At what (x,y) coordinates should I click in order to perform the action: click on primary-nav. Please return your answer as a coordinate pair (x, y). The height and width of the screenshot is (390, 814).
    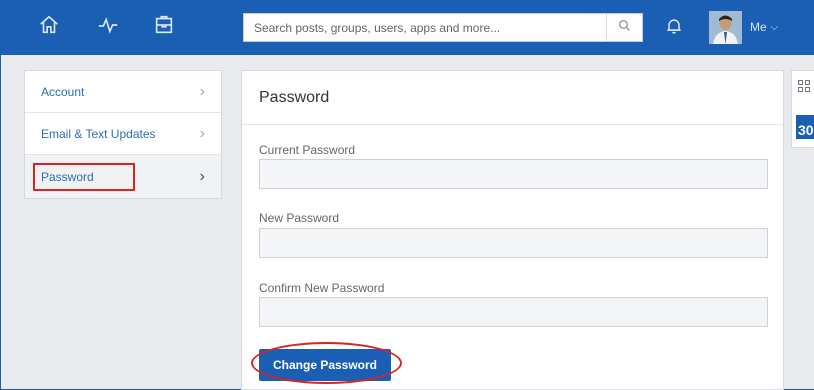
    Looking at the image, I should click on (105, 27).